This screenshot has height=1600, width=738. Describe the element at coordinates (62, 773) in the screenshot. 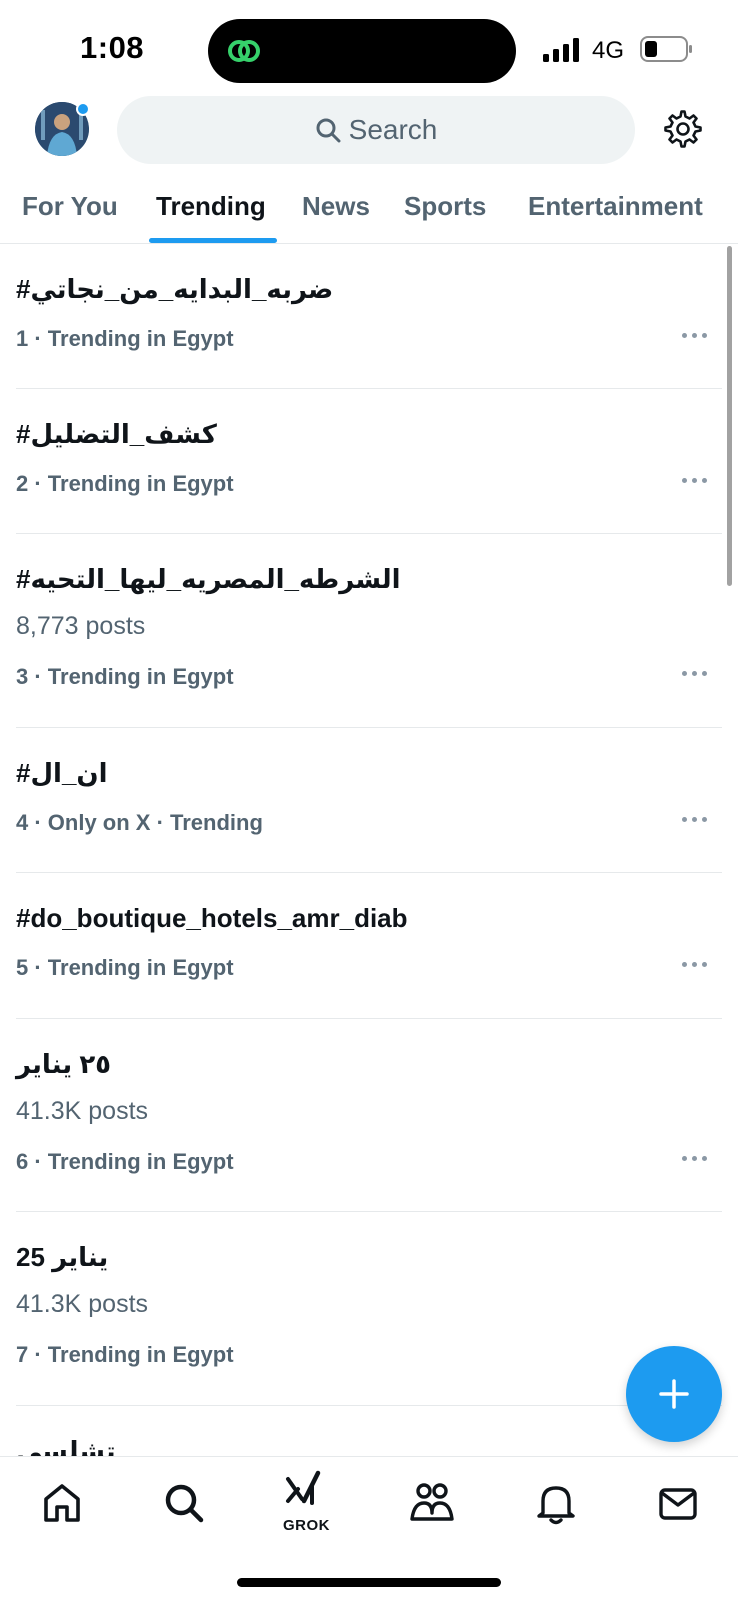

I see `trend-title: #ان_ال` at that location.